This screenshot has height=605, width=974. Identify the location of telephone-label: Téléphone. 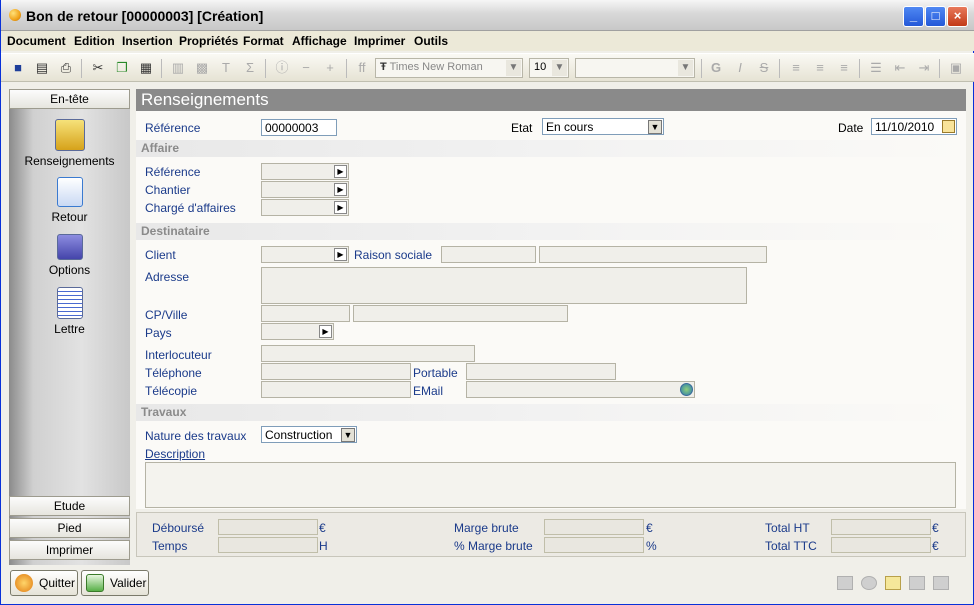
(173, 373).